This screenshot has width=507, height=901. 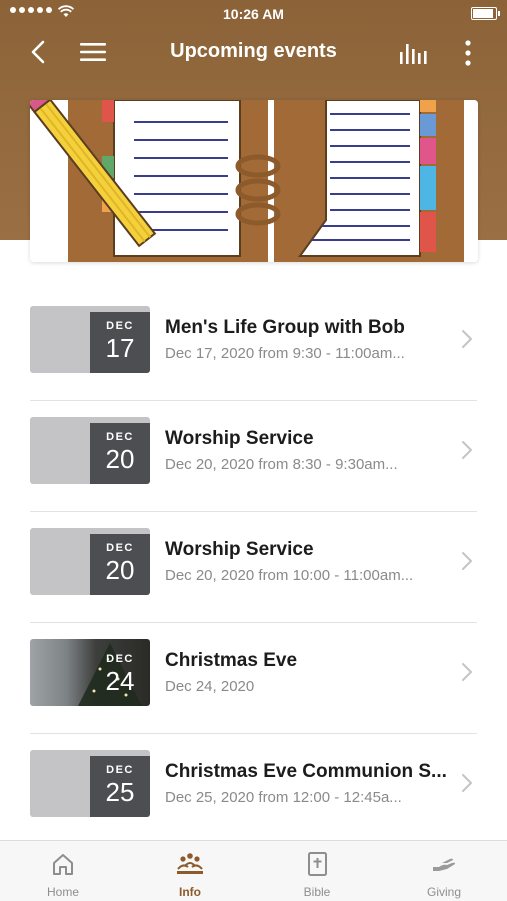 I want to click on event-date-time: Dec 24, 2020, so click(x=210, y=686).